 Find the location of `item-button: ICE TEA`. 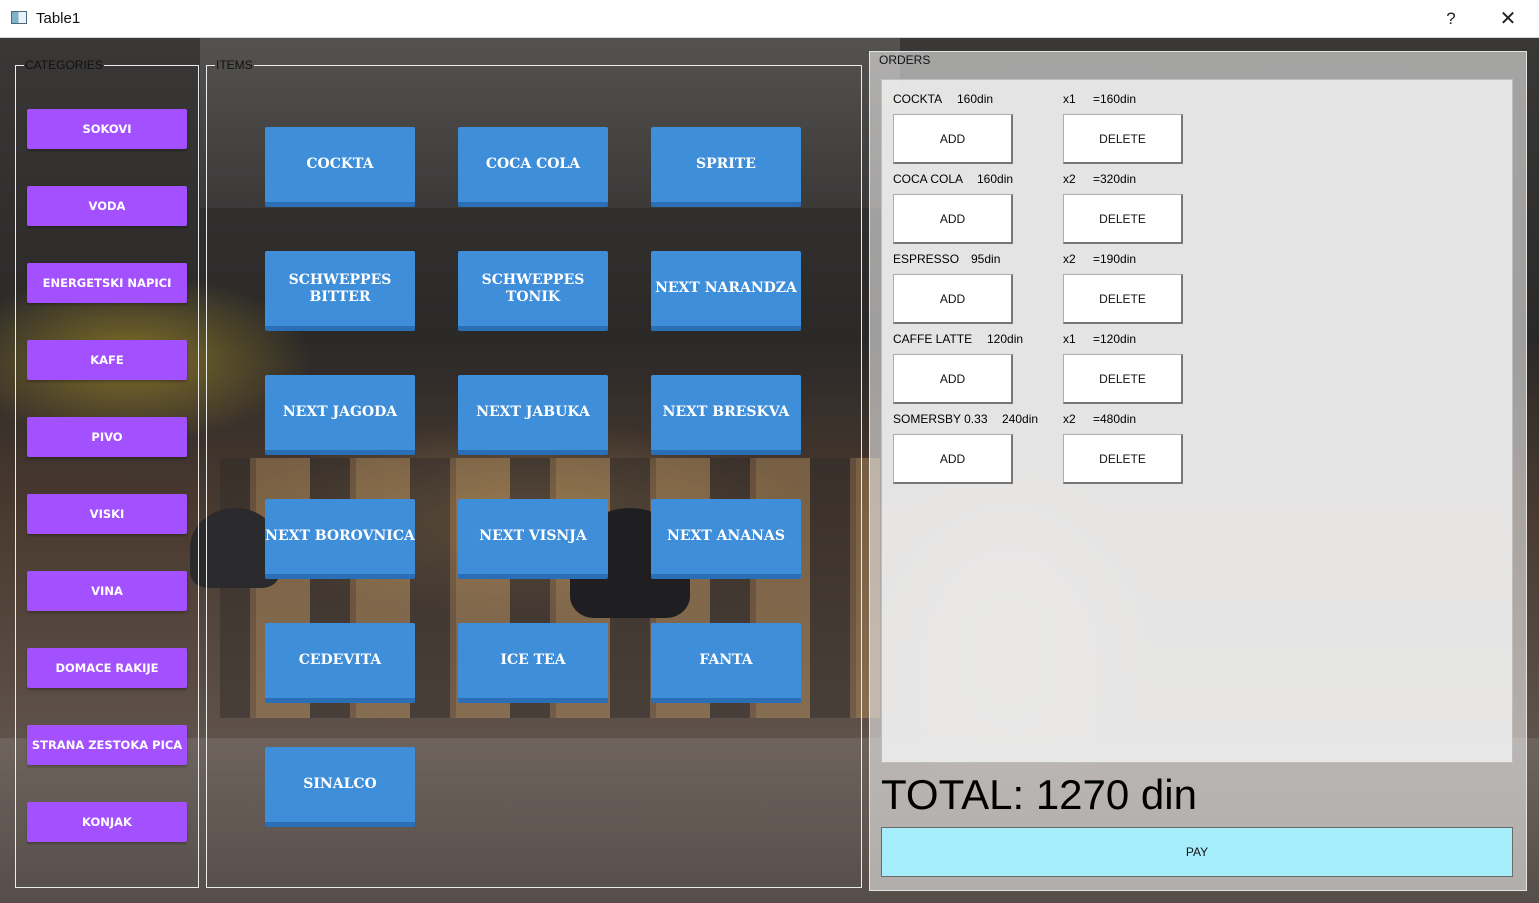

item-button: ICE TEA is located at coordinates (533, 663).